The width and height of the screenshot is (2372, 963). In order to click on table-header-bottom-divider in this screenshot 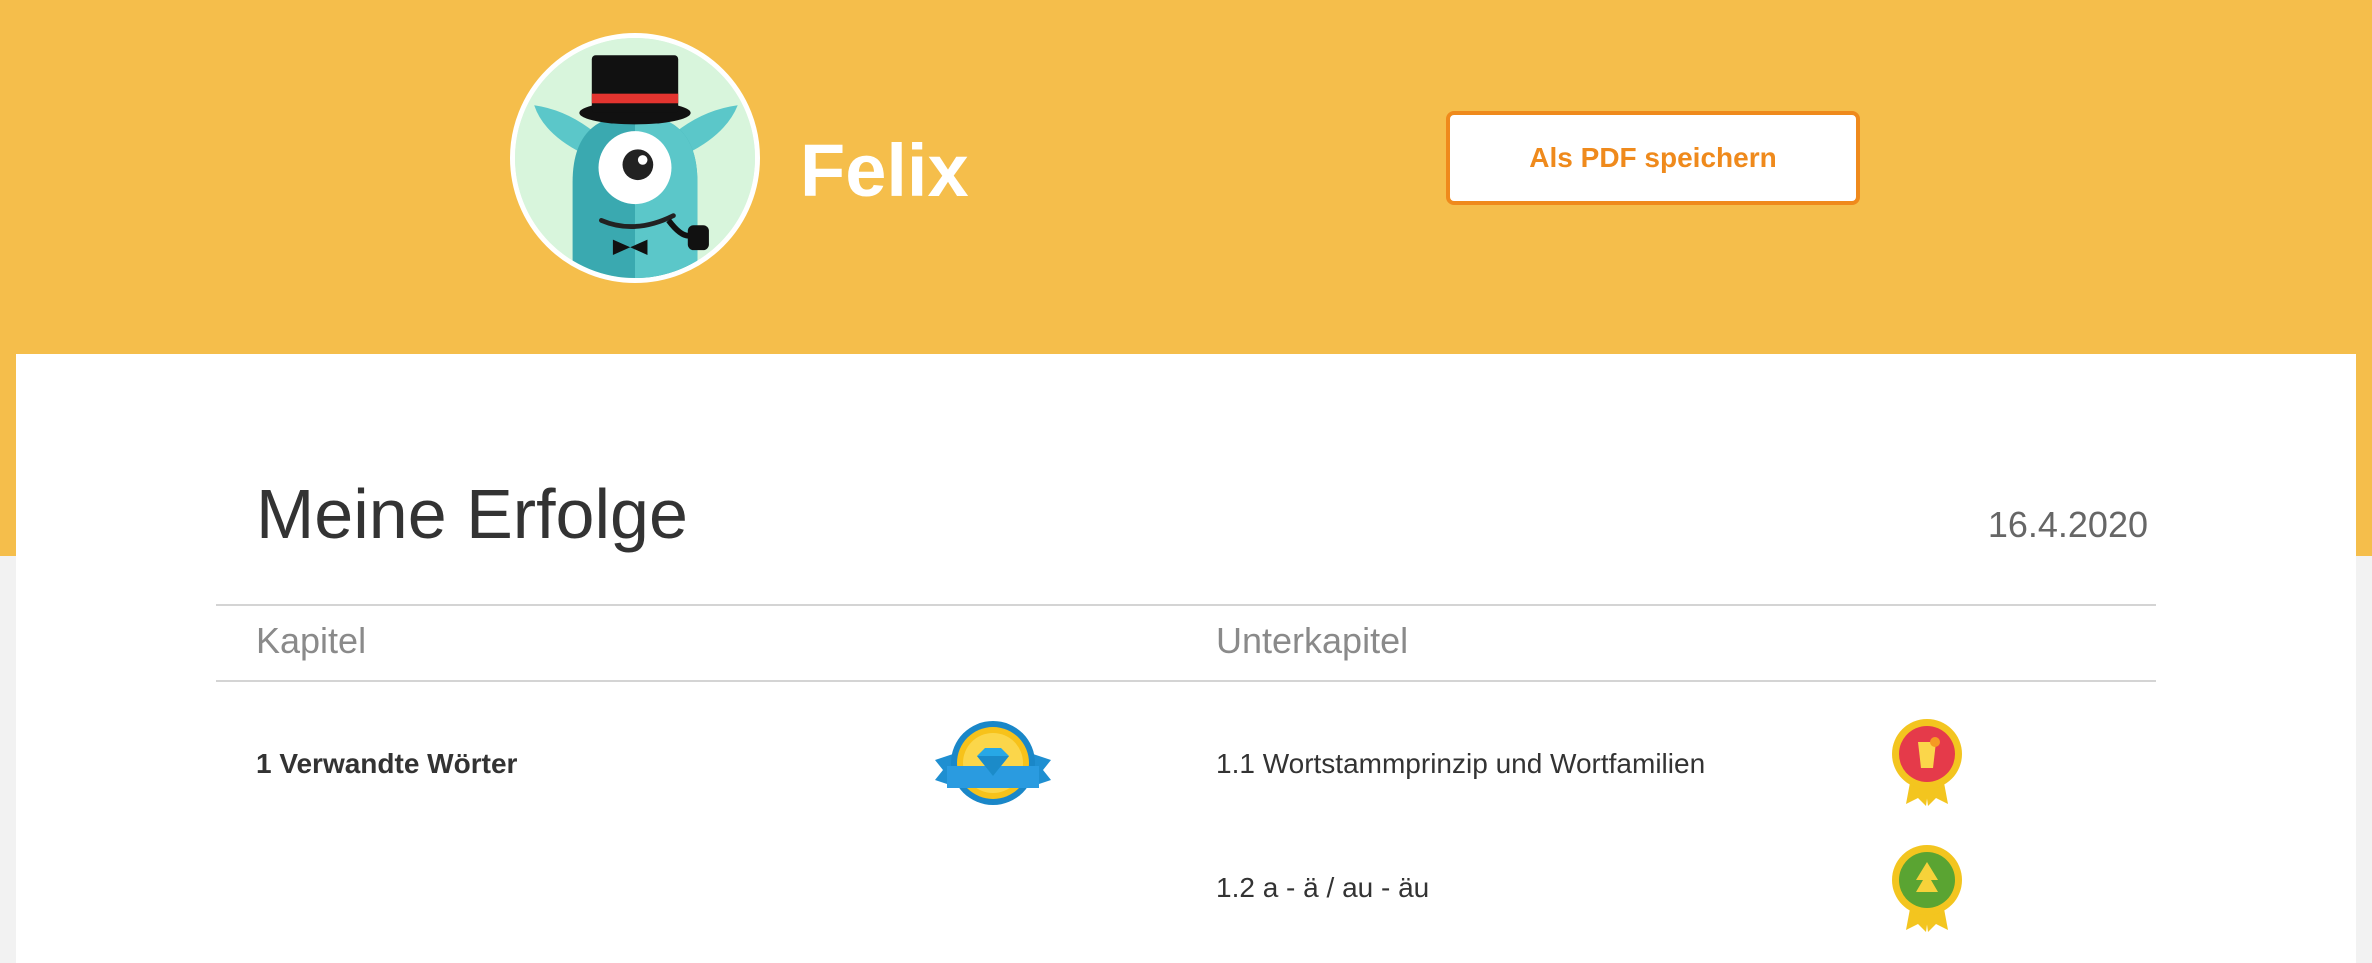, I will do `click(1186, 681)`.